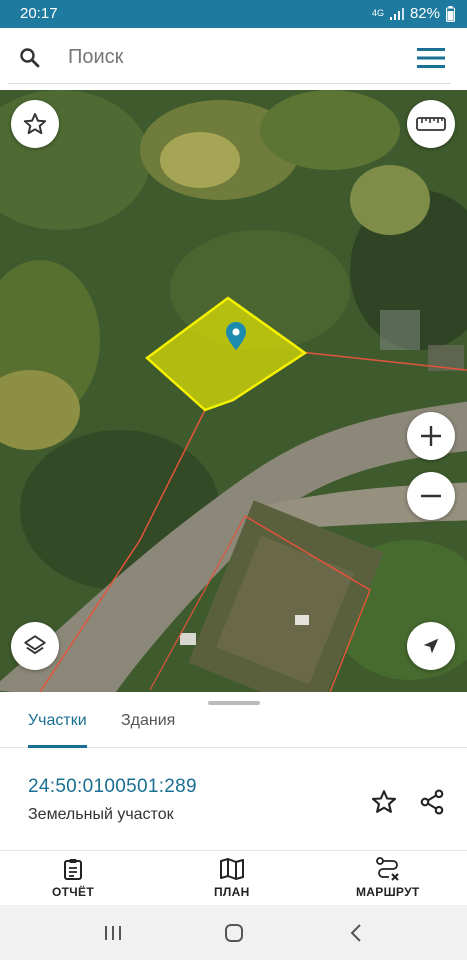 The width and height of the screenshot is (467, 960). Describe the element at coordinates (387, 869) in the screenshot. I see `route-icon` at that location.